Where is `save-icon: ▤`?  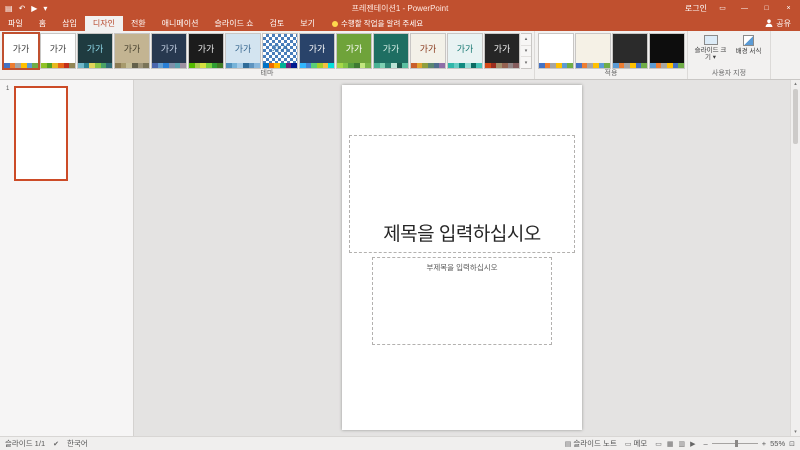 save-icon: ▤ is located at coordinates (9, 8).